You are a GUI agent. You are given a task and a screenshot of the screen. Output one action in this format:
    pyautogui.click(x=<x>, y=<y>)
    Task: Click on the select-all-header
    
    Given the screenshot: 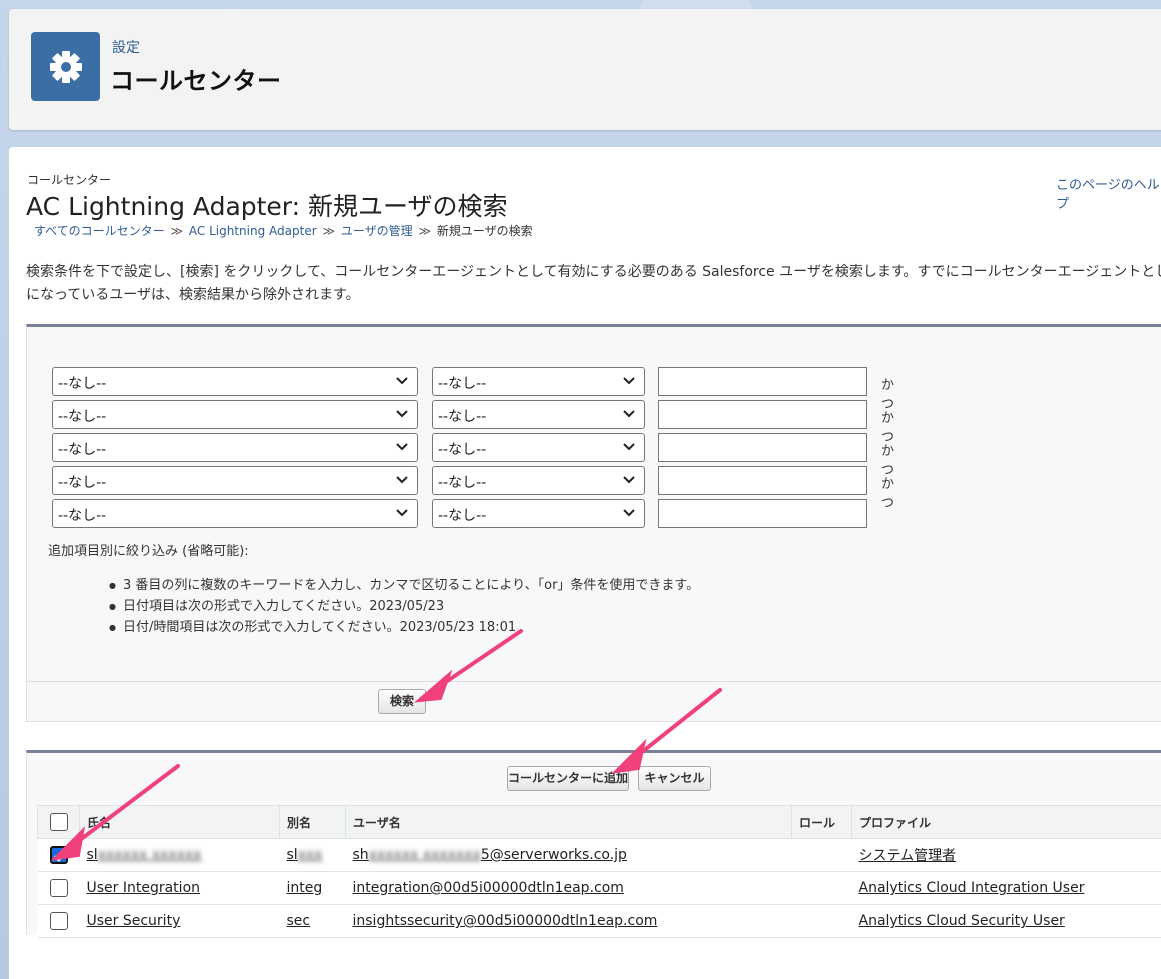 What is the action you would take?
    pyautogui.click(x=58, y=822)
    